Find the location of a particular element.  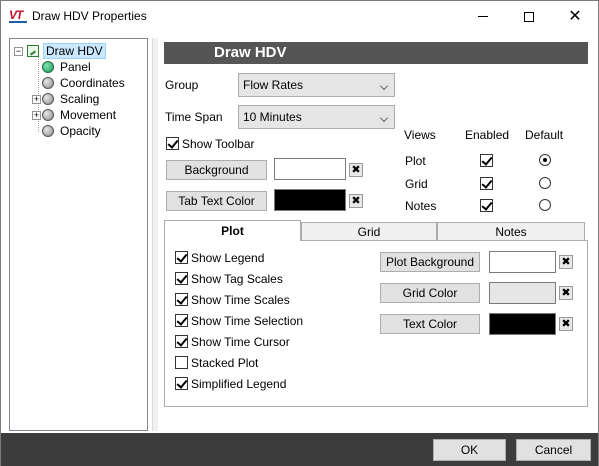

clear-plot-background-icon: ✖ is located at coordinates (566, 262).